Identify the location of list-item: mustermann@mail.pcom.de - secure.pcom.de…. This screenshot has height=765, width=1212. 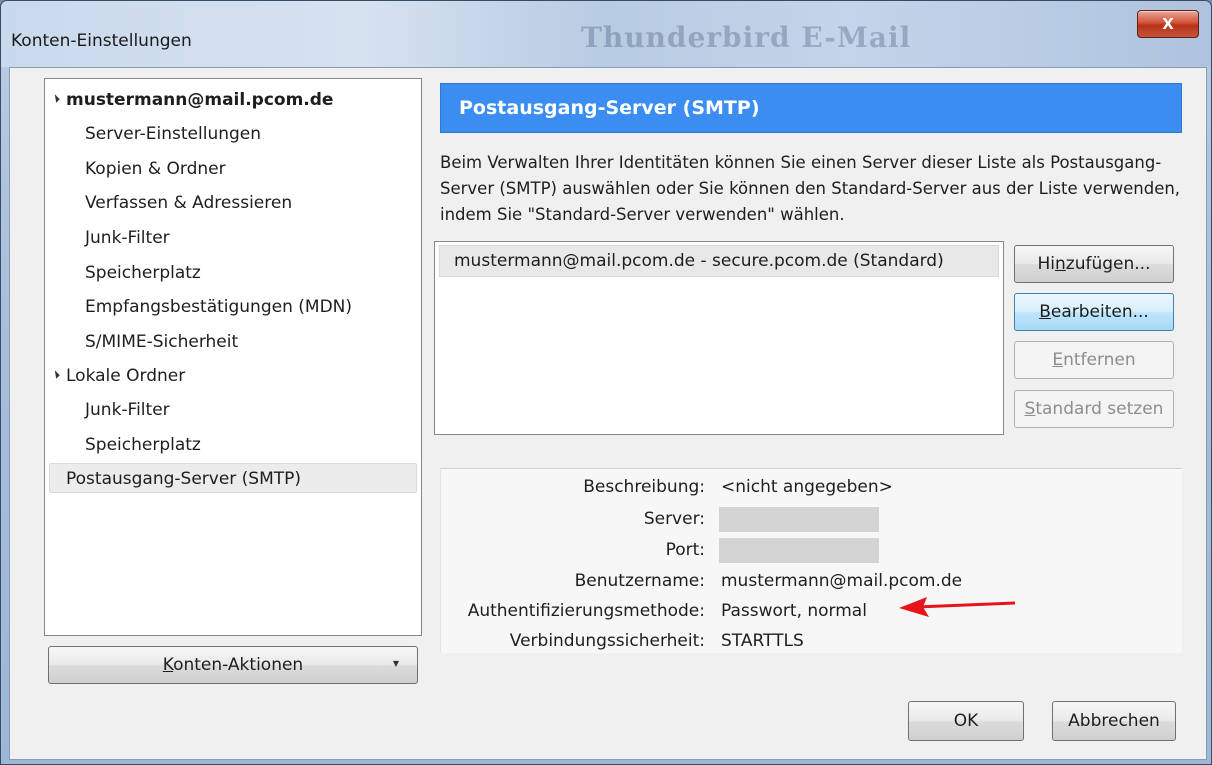
(719, 261).